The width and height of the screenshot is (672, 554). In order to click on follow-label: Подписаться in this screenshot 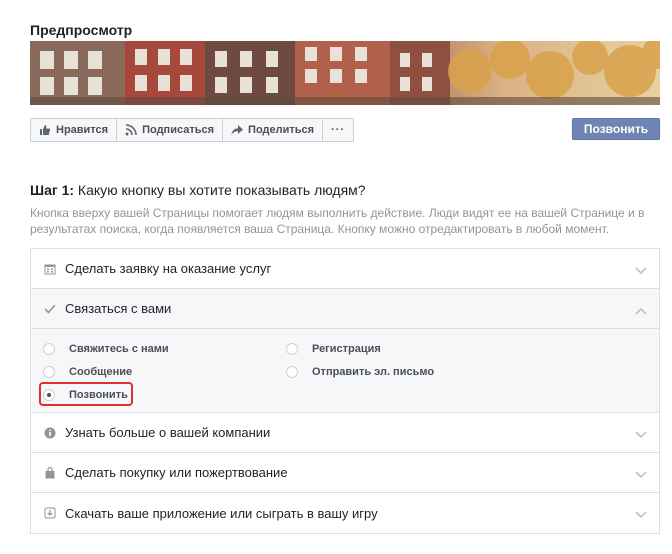, I will do `click(178, 130)`.